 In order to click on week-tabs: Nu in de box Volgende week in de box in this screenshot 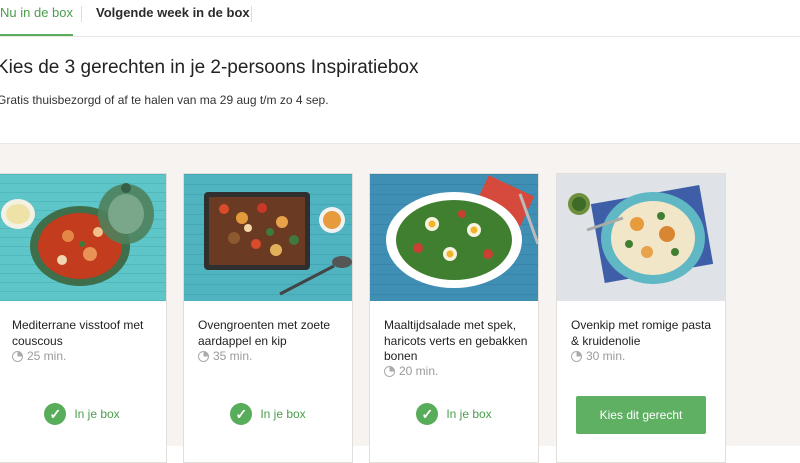, I will do `click(400, 18)`.